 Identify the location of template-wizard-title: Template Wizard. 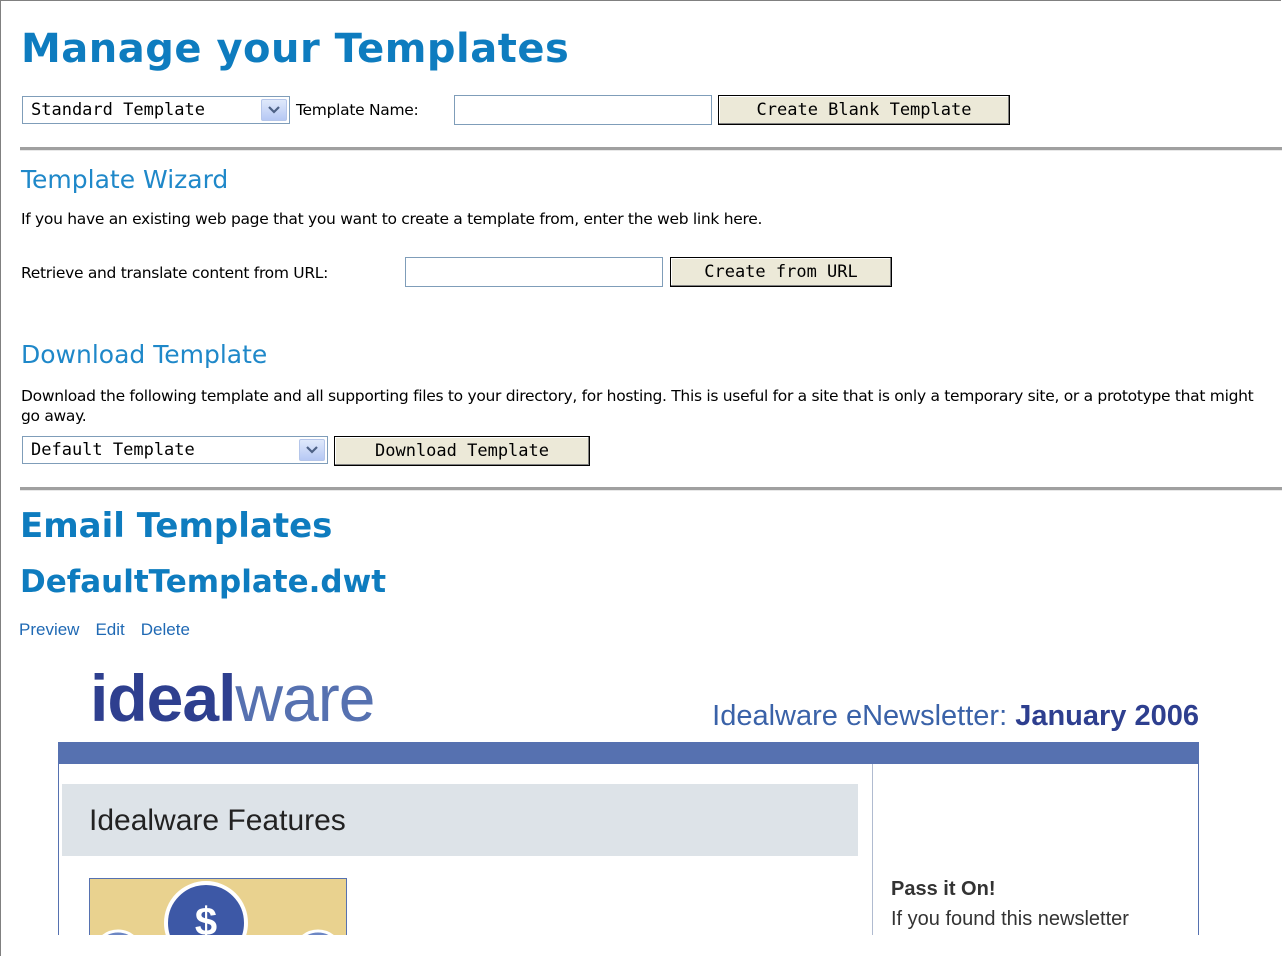
(125, 179).